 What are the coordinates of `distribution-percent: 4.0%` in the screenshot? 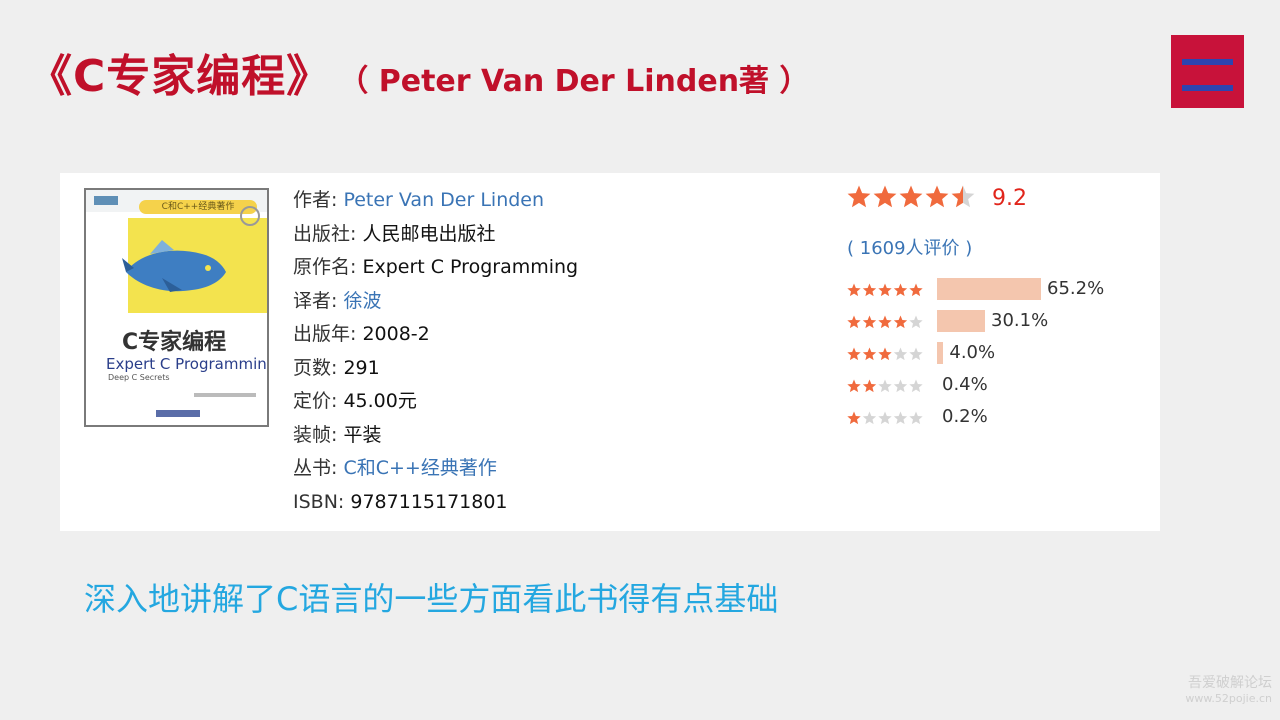 It's located at (972, 352).